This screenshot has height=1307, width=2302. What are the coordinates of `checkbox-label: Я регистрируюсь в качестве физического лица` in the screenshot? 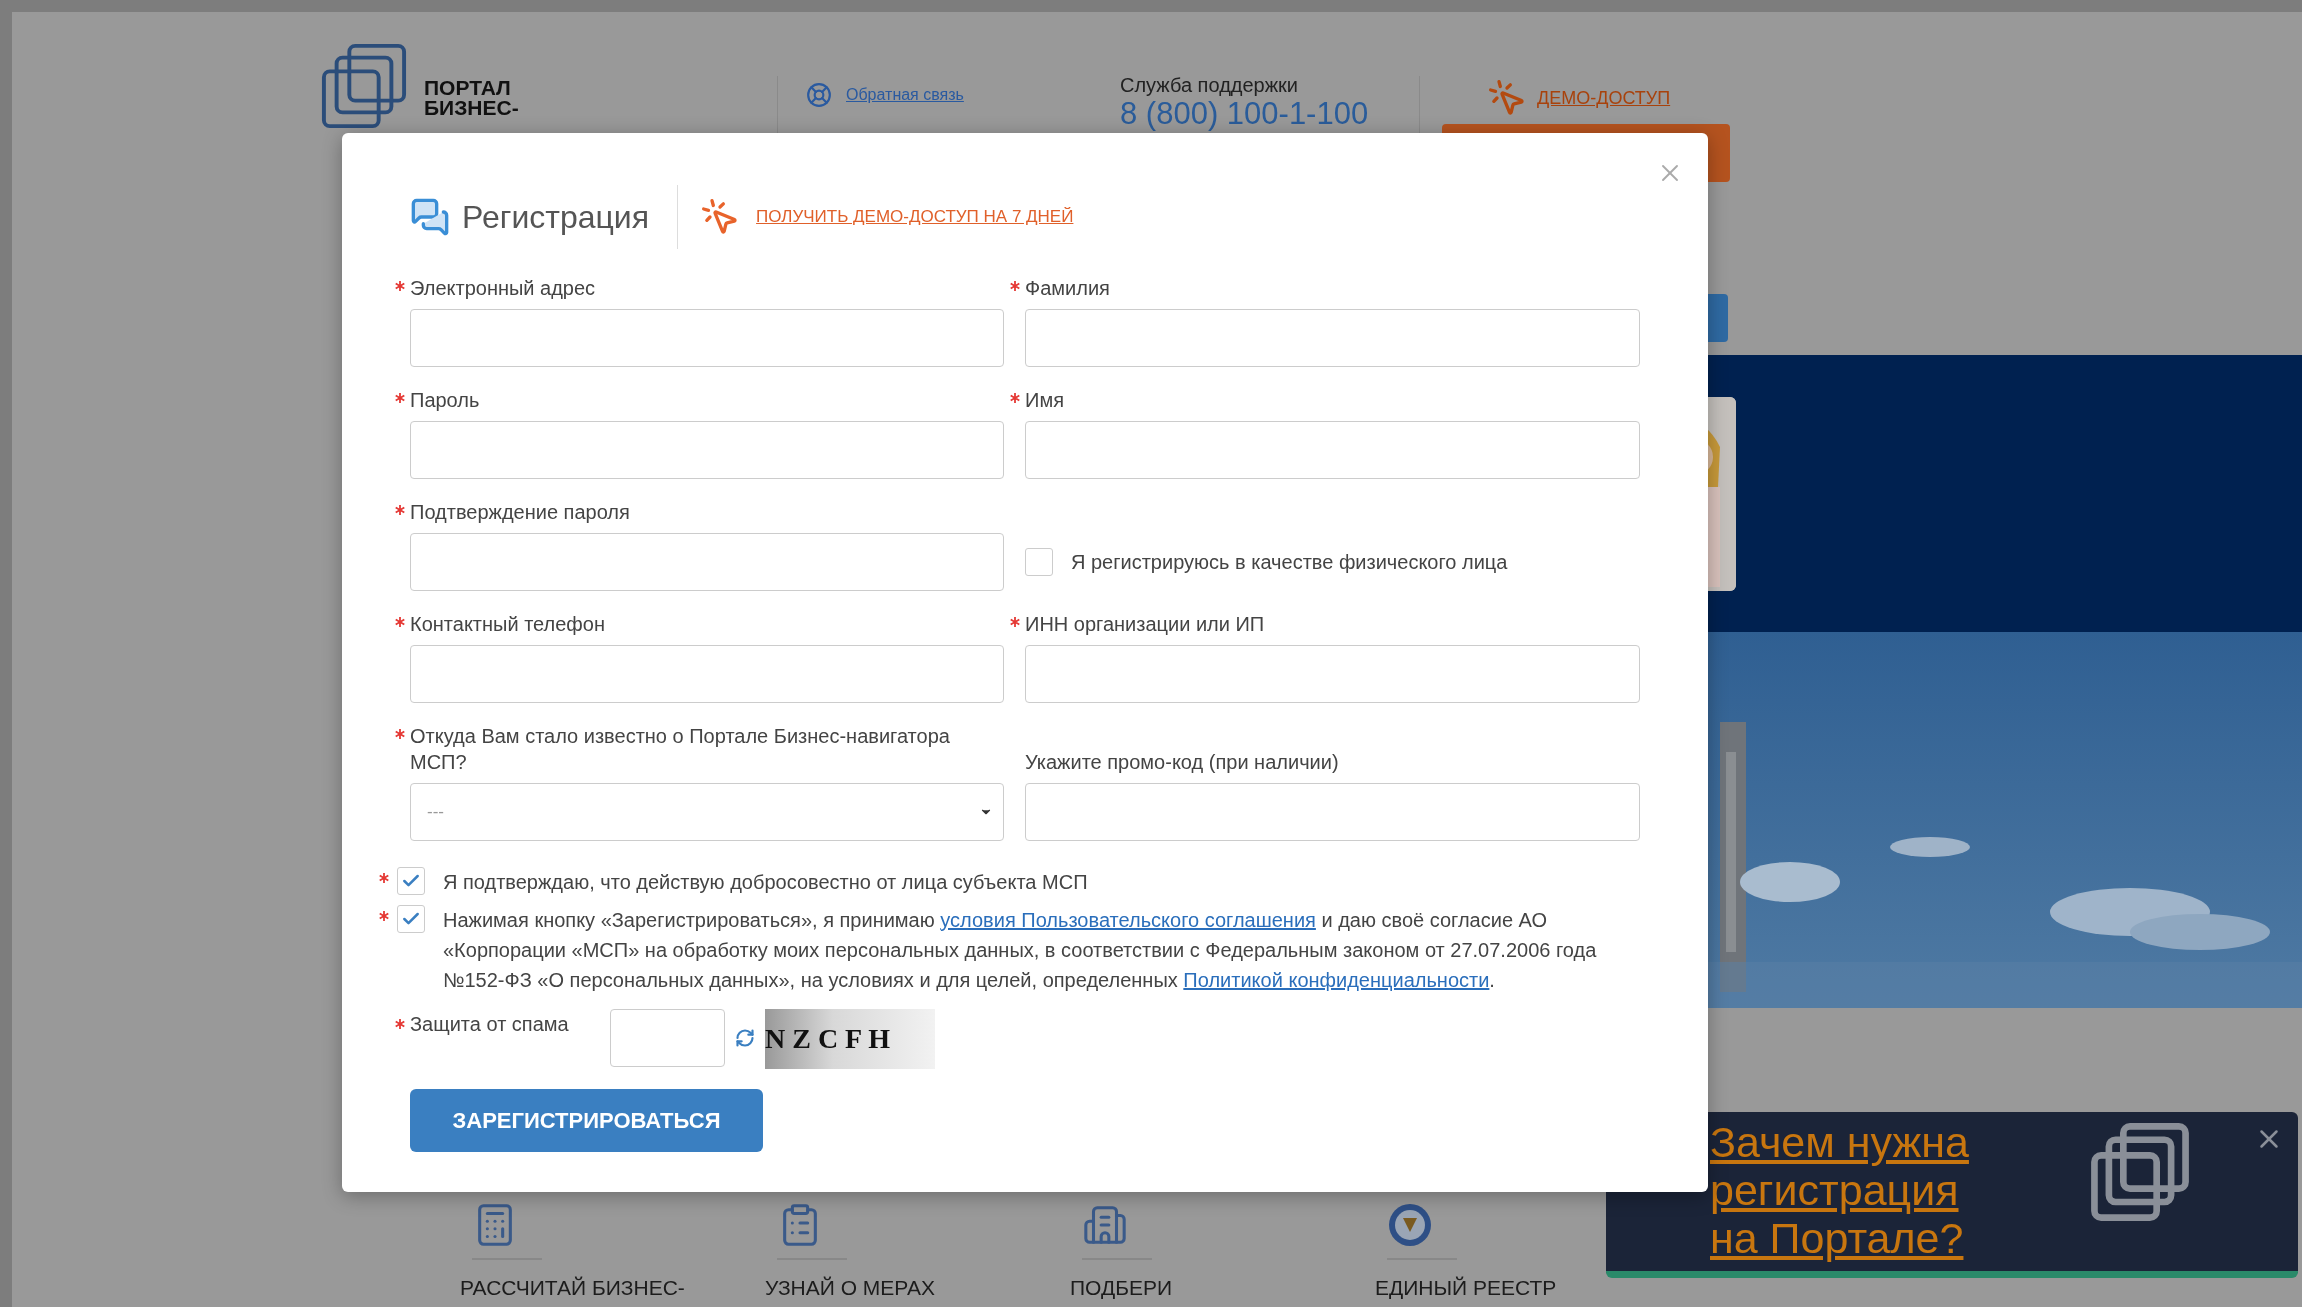 It's located at (1289, 562).